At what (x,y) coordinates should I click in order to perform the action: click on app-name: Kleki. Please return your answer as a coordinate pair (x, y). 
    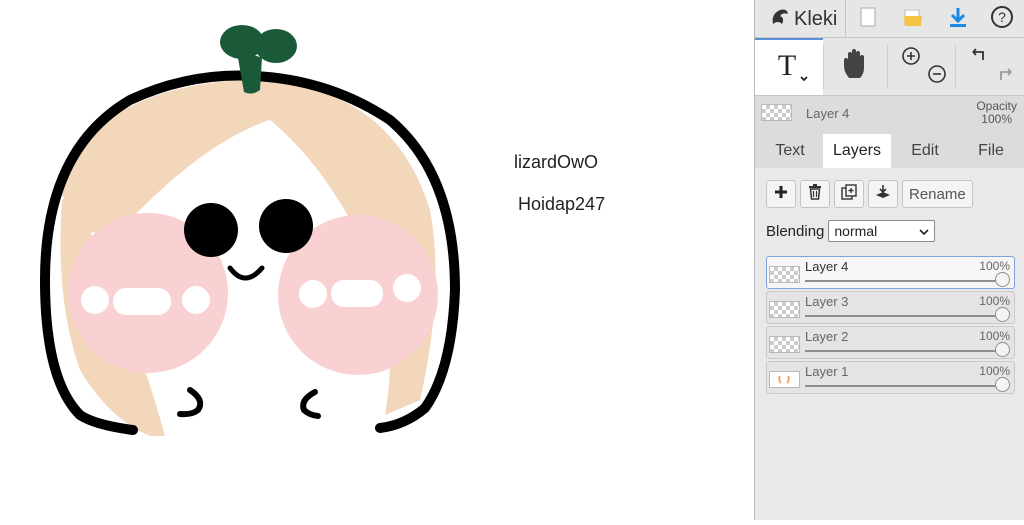
    Looking at the image, I should click on (816, 19).